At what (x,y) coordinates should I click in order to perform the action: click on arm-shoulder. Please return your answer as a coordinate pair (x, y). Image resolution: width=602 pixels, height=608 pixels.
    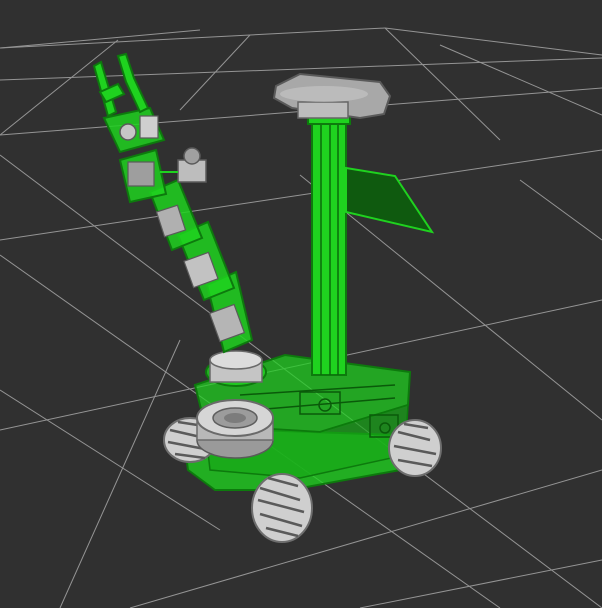
    Looking at the image, I should click on (236, 368).